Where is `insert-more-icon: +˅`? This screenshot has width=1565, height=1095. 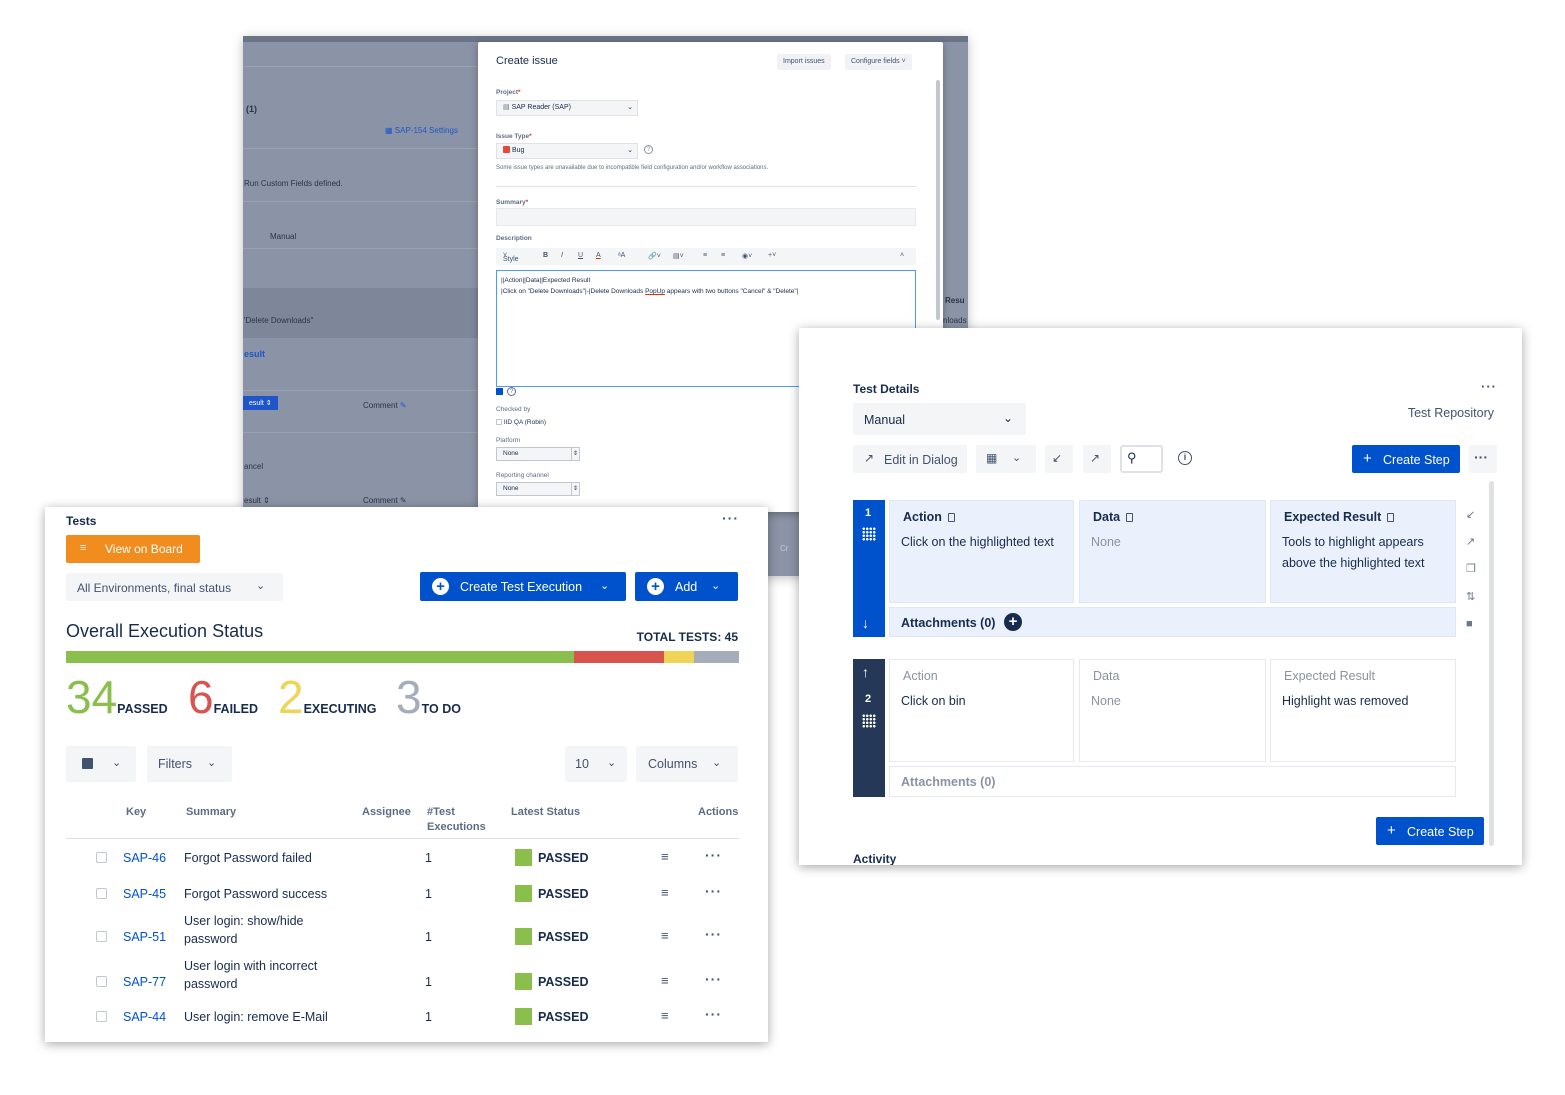 insert-more-icon: +˅ is located at coordinates (772, 255).